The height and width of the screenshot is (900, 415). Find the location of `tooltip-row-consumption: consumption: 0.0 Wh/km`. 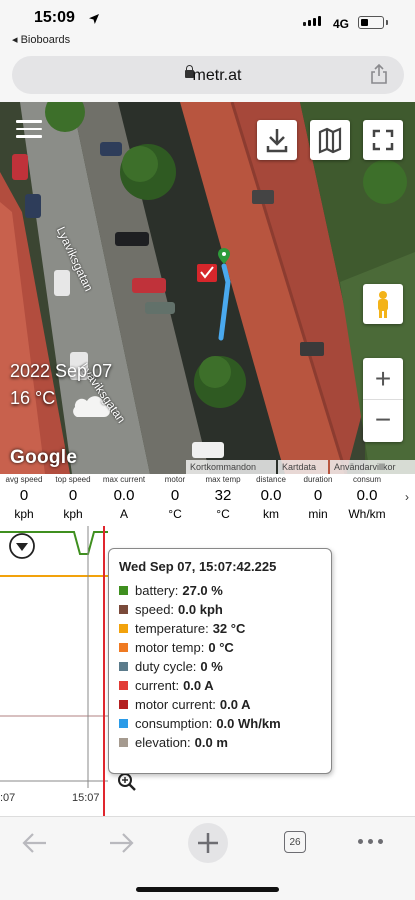

tooltip-row-consumption: consumption: 0.0 Wh/km is located at coordinates (220, 723).